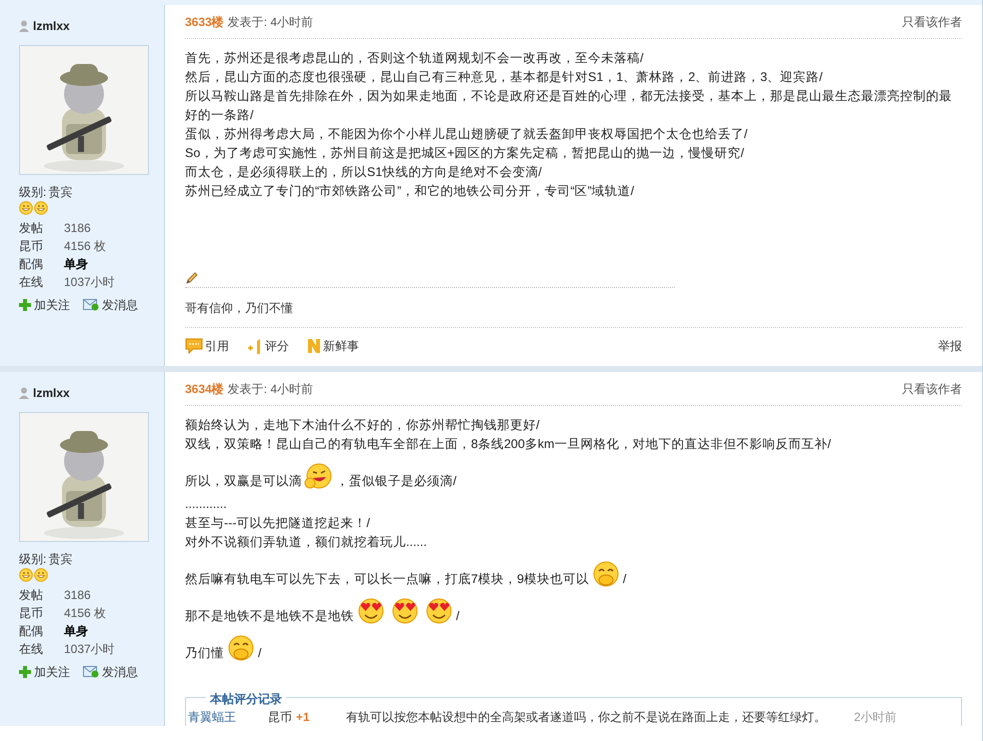 The width and height of the screenshot is (983, 741). I want to click on plus-one-icon, so click(255, 346).